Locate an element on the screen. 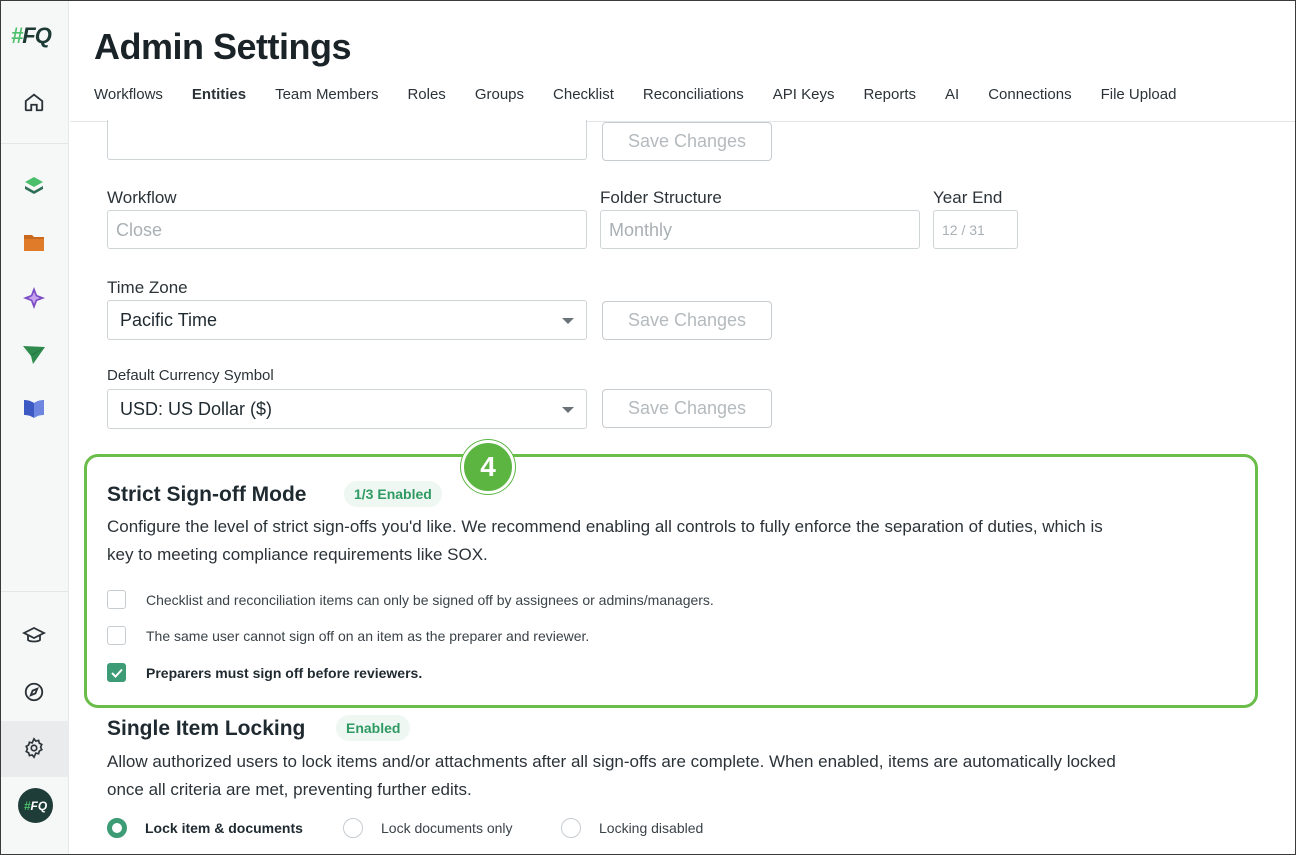 The height and width of the screenshot is (855, 1296). strict-signoff-title: Strict Sign-off Mode is located at coordinates (207, 494).